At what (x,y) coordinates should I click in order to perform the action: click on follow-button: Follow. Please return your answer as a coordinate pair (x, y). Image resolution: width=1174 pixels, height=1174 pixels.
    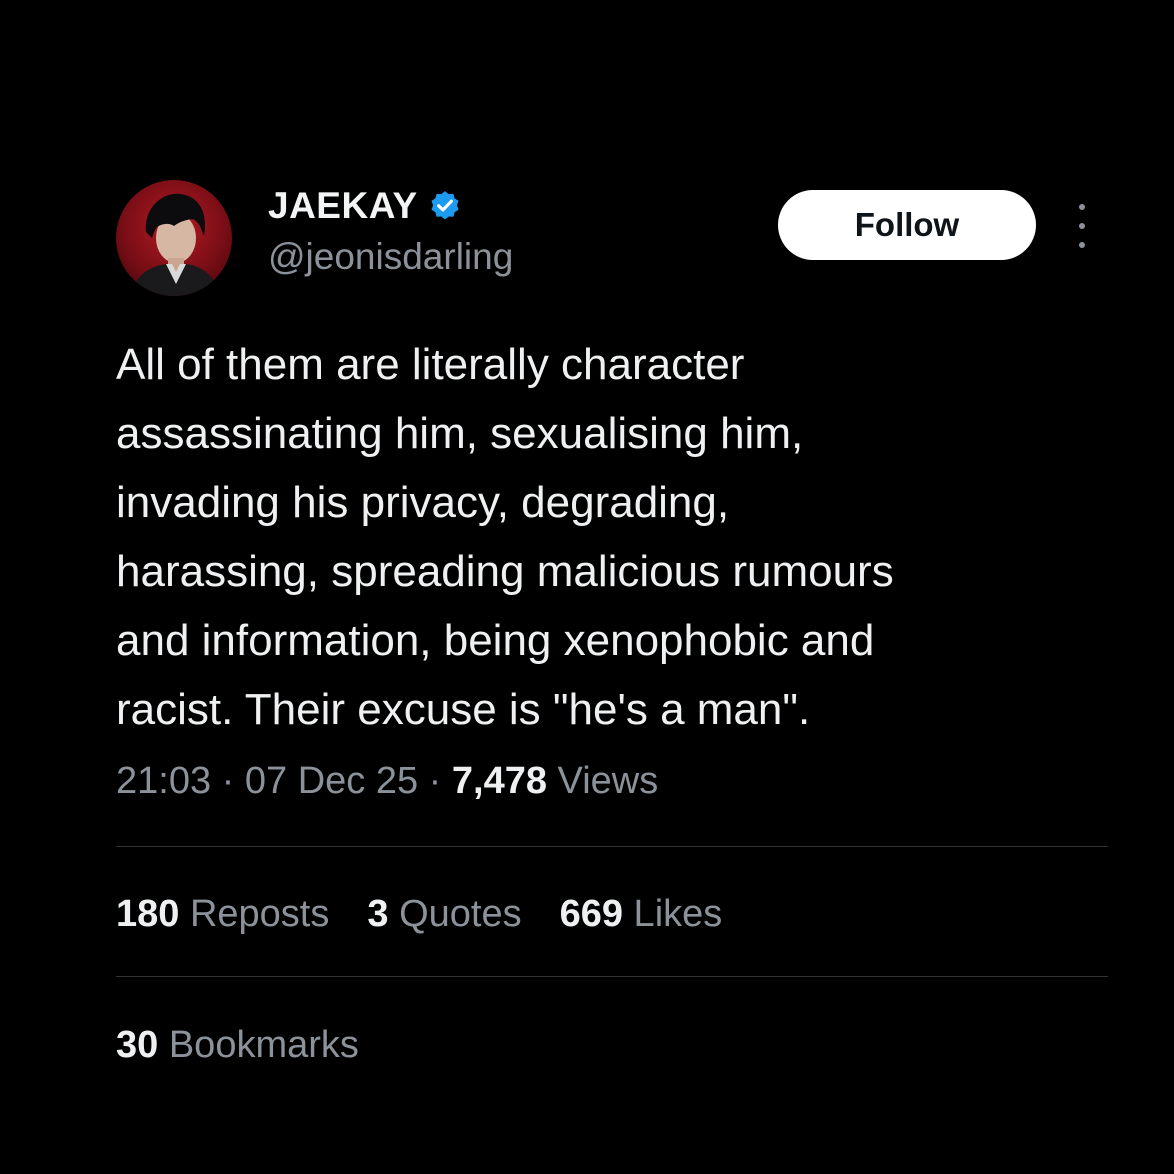
    Looking at the image, I should click on (907, 225).